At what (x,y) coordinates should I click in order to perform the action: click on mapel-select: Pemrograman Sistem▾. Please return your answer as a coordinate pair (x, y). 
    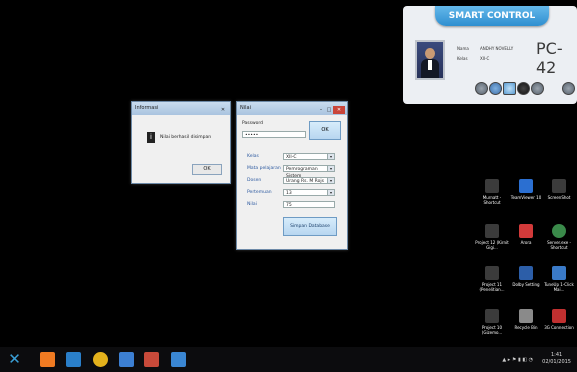
    Looking at the image, I should click on (309, 172).